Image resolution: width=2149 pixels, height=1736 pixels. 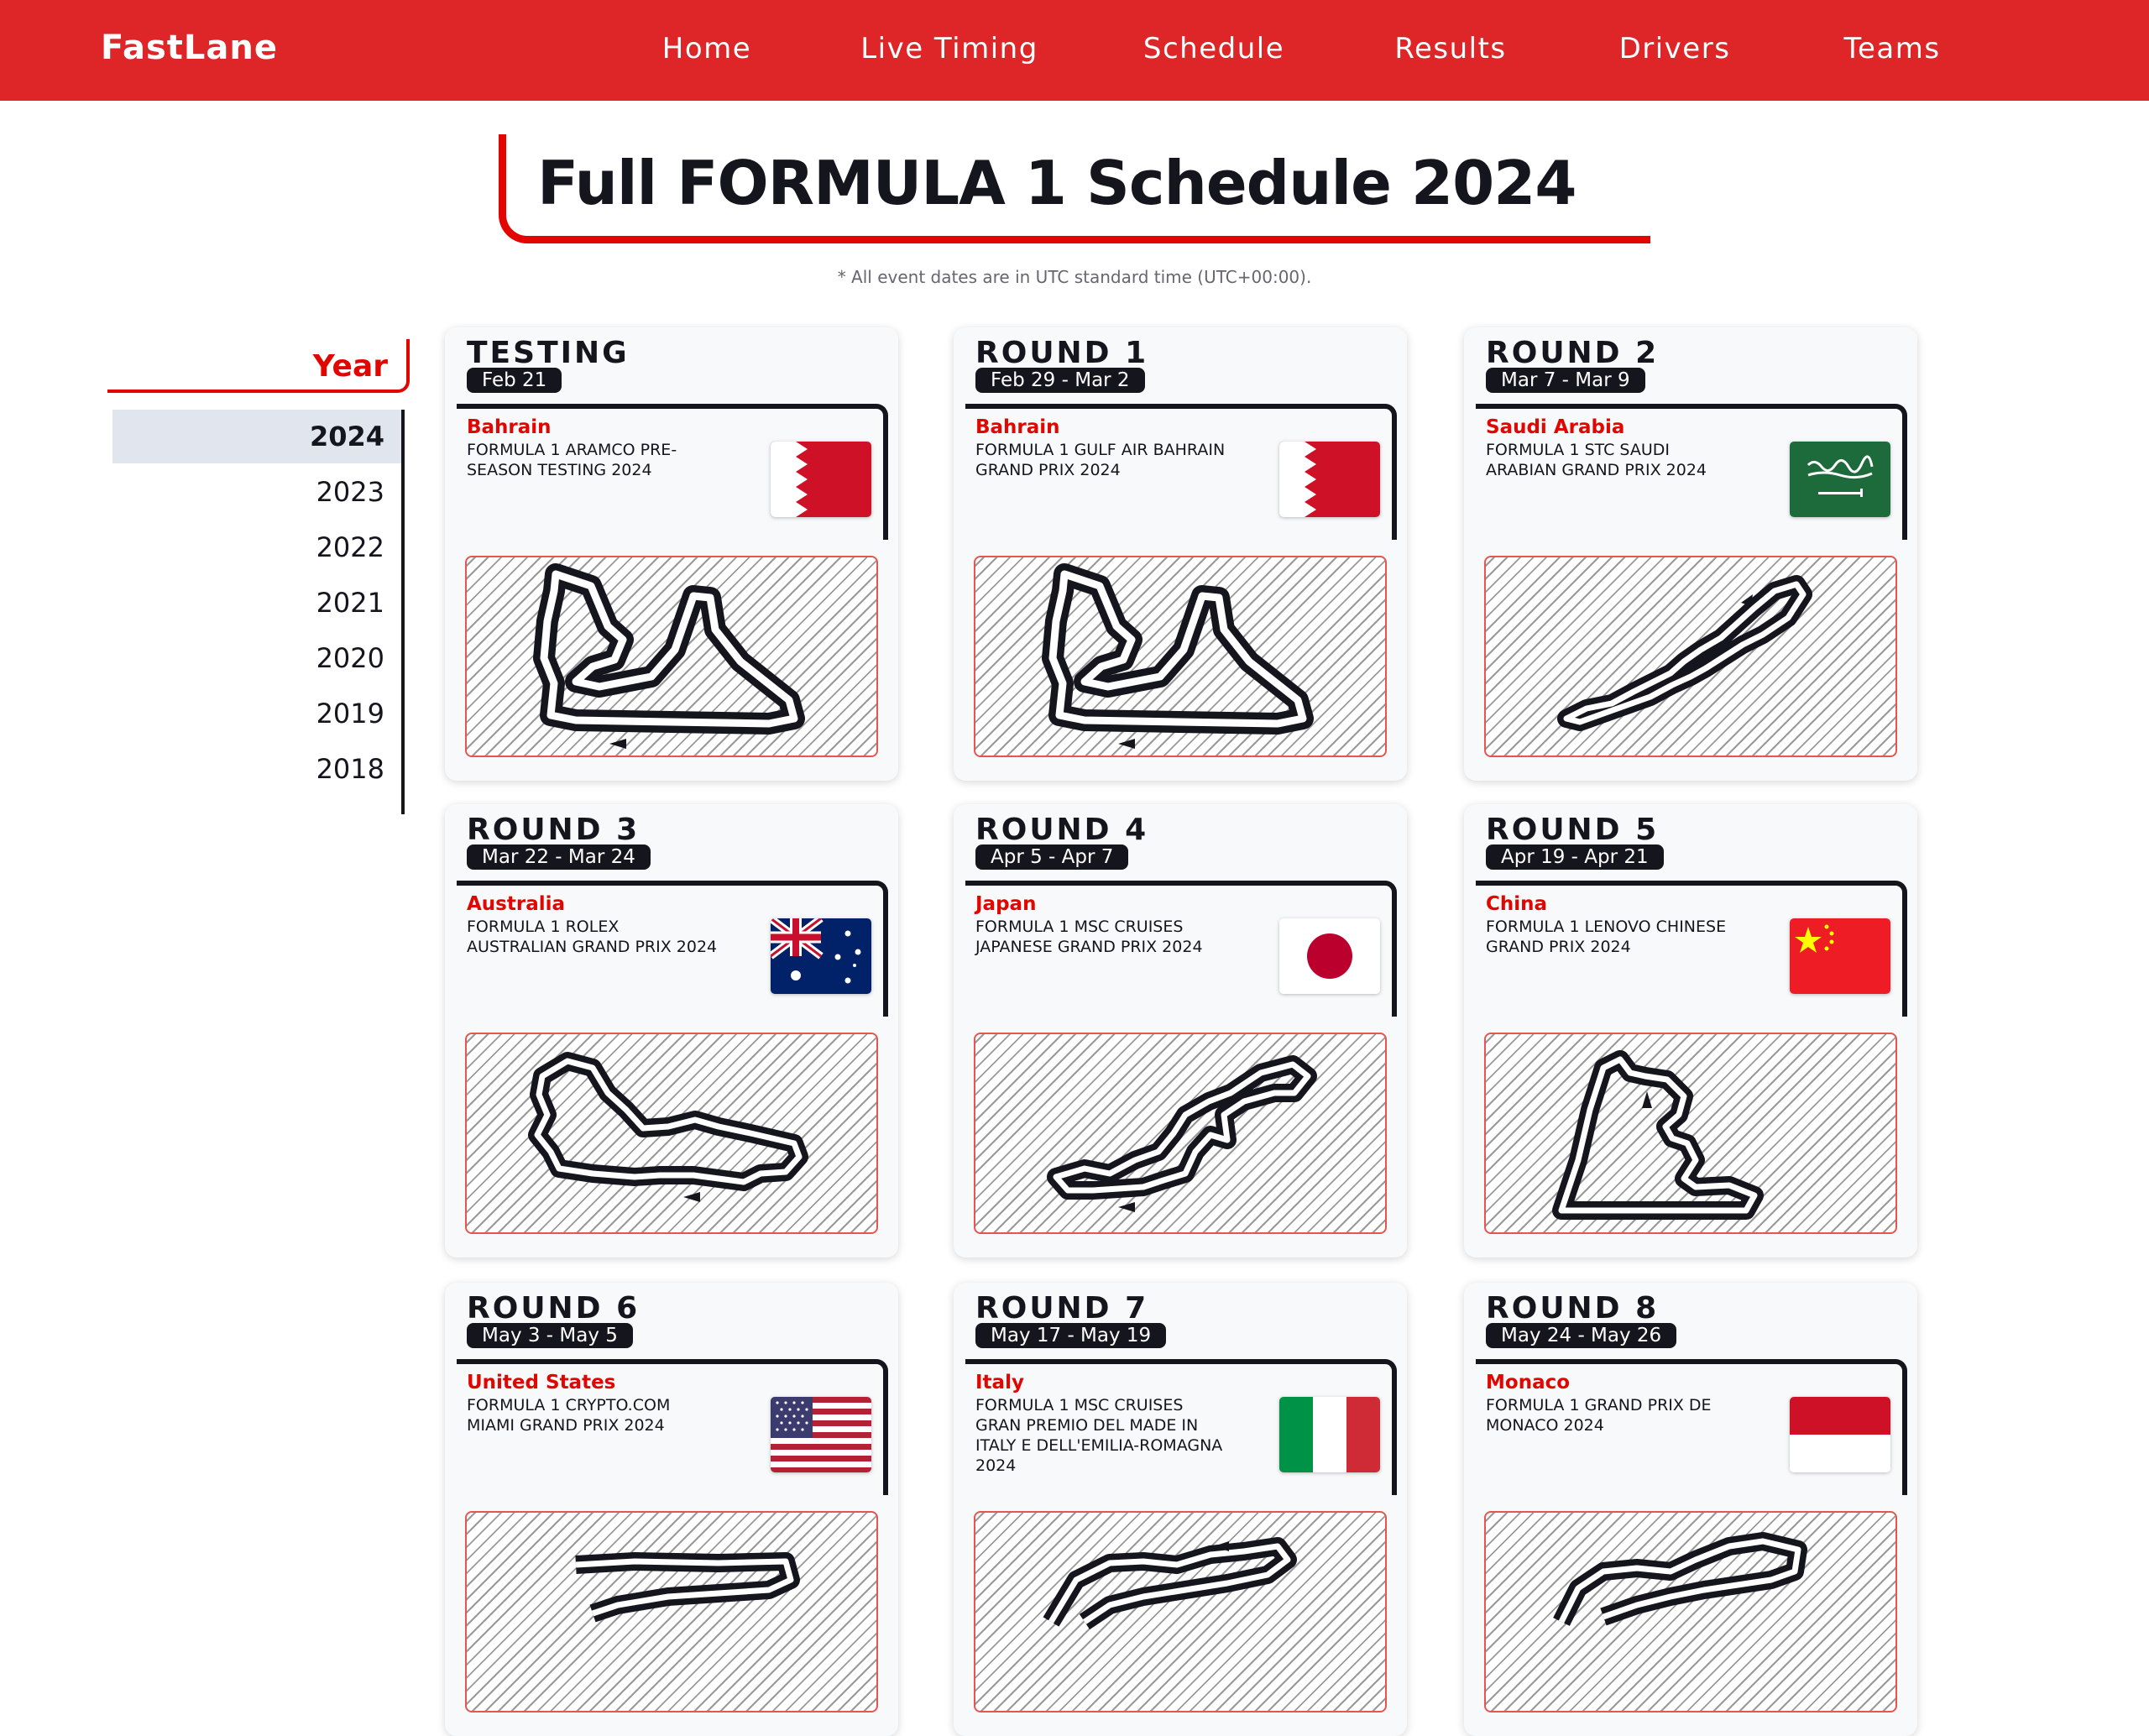 I want to click on date-badge: Feb 21, so click(x=514, y=380).